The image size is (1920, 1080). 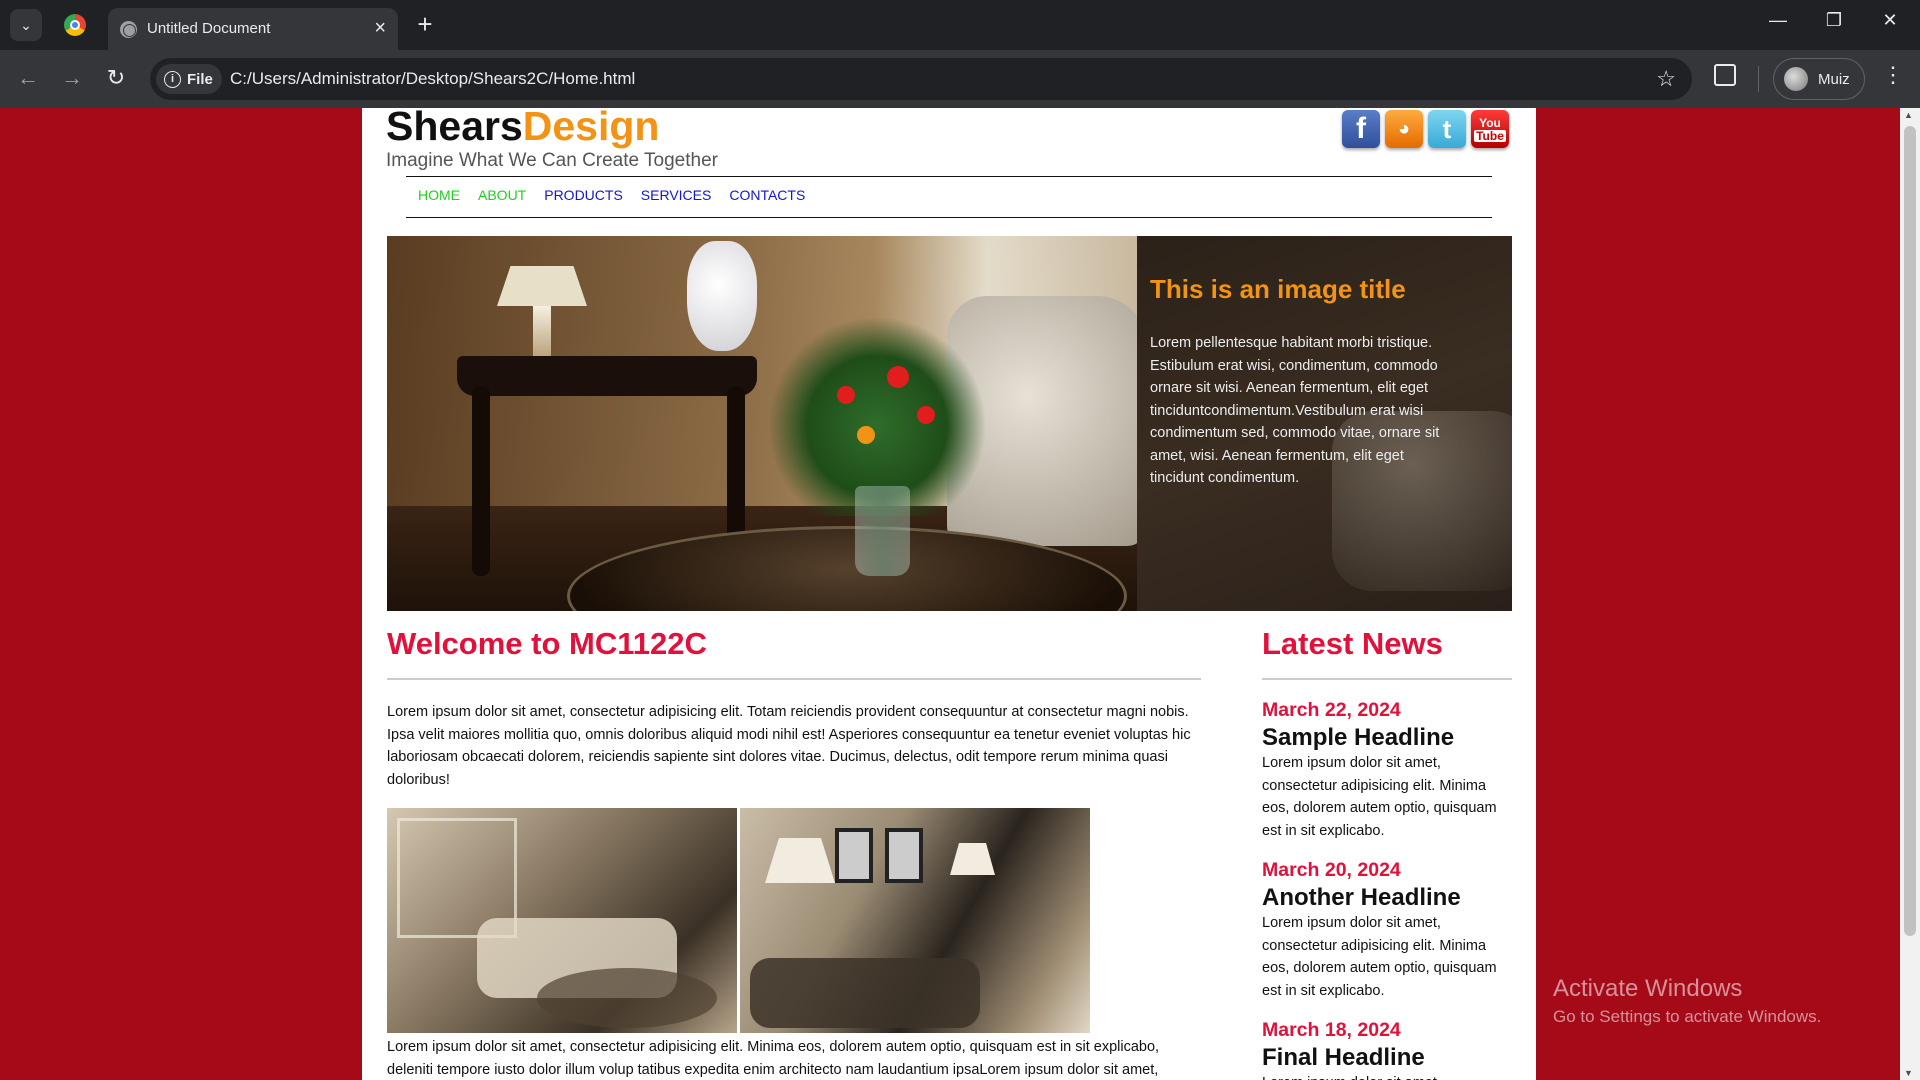 What do you see at coordinates (502, 195) in the screenshot?
I see `nav-about: ABOUT` at bounding box center [502, 195].